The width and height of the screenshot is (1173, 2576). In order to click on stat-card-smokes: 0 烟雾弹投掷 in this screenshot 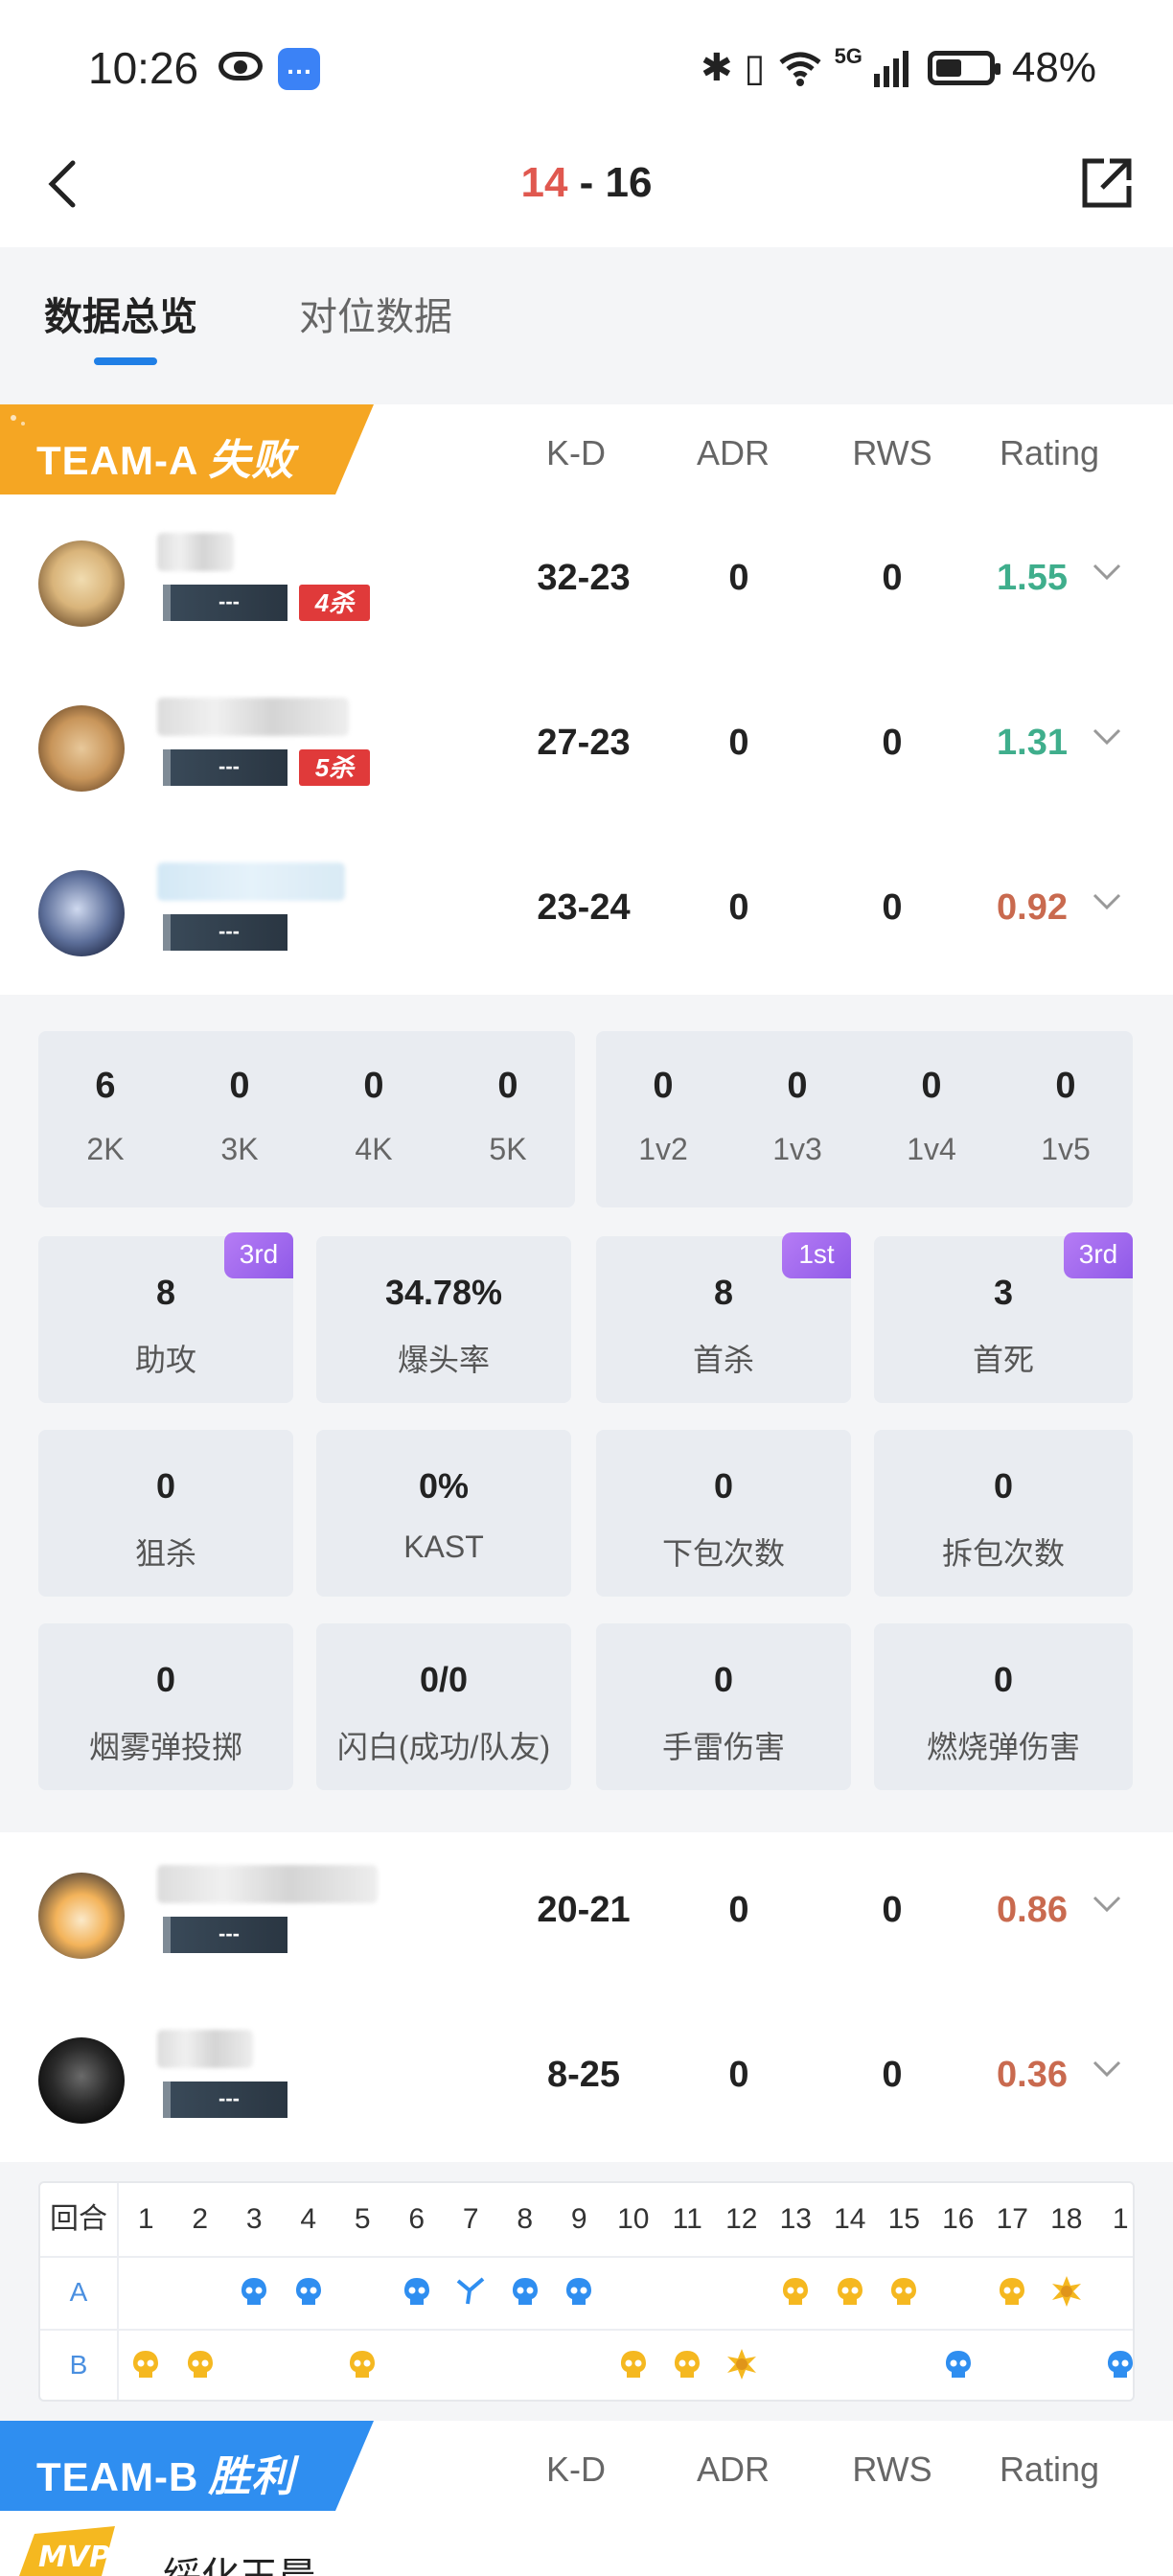, I will do `click(165, 1706)`.